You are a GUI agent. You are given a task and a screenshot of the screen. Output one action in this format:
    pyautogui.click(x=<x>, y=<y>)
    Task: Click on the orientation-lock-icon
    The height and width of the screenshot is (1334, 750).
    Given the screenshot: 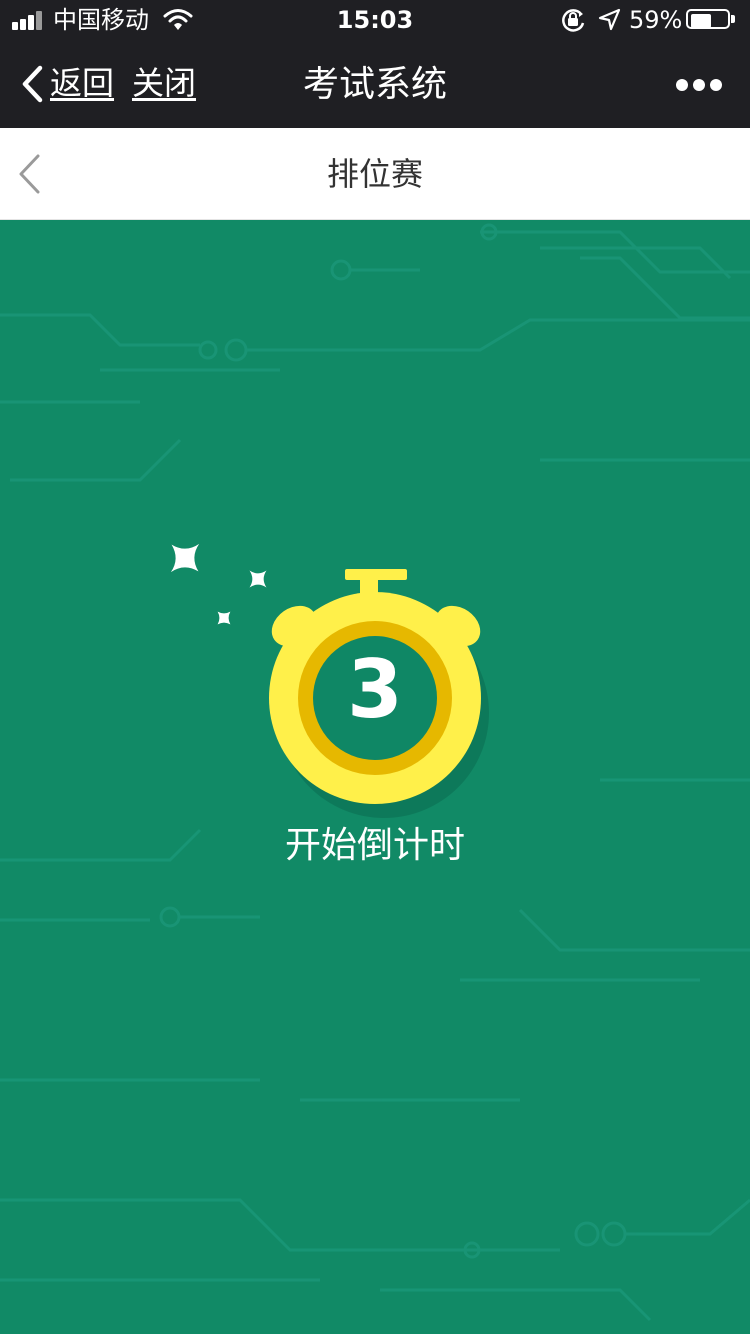 What is the action you would take?
    pyautogui.click(x=573, y=20)
    